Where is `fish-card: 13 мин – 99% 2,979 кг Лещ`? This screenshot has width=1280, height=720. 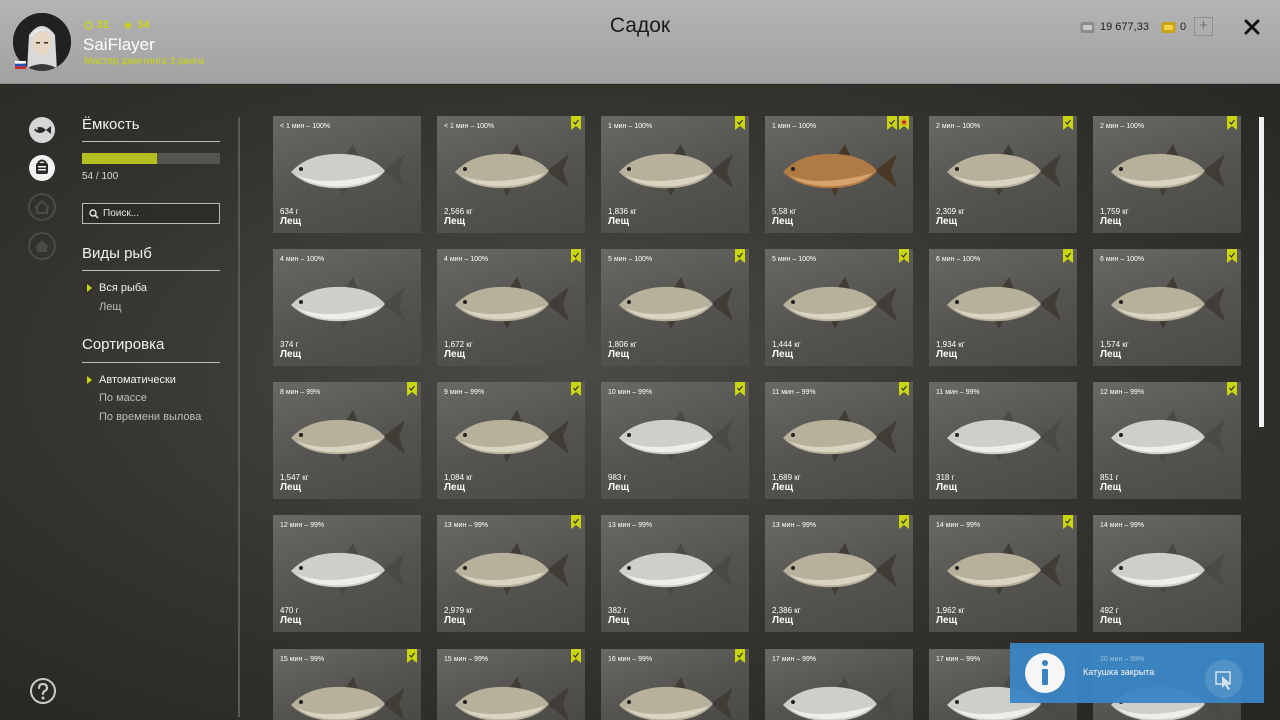
fish-card: 13 мин – 99% 2,979 кг Лещ is located at coordinates (511, 573).